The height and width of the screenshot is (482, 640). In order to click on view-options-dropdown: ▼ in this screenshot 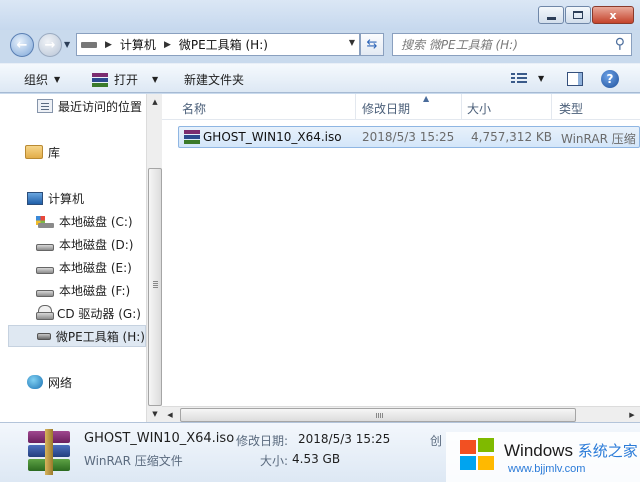, I will do `click(541, 78)`.